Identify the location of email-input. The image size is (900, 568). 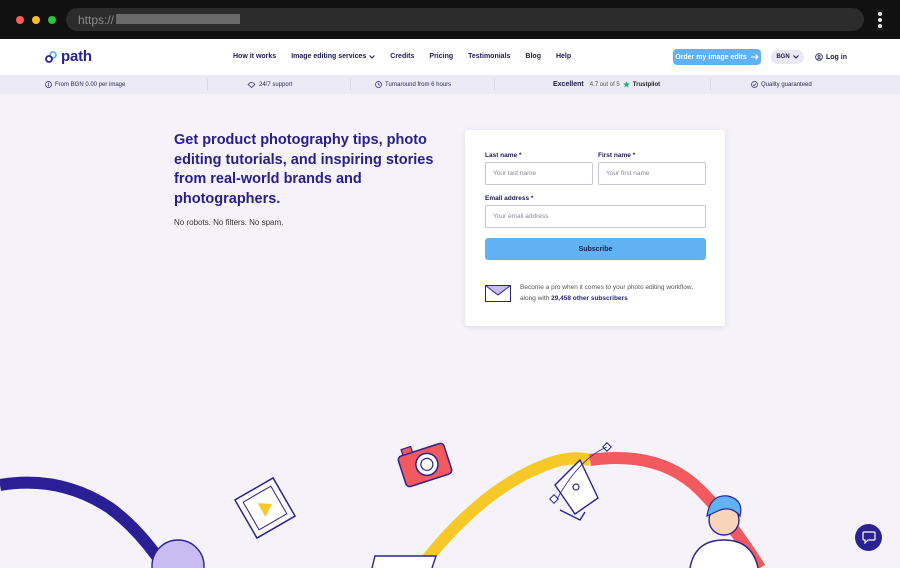
(595, 216).